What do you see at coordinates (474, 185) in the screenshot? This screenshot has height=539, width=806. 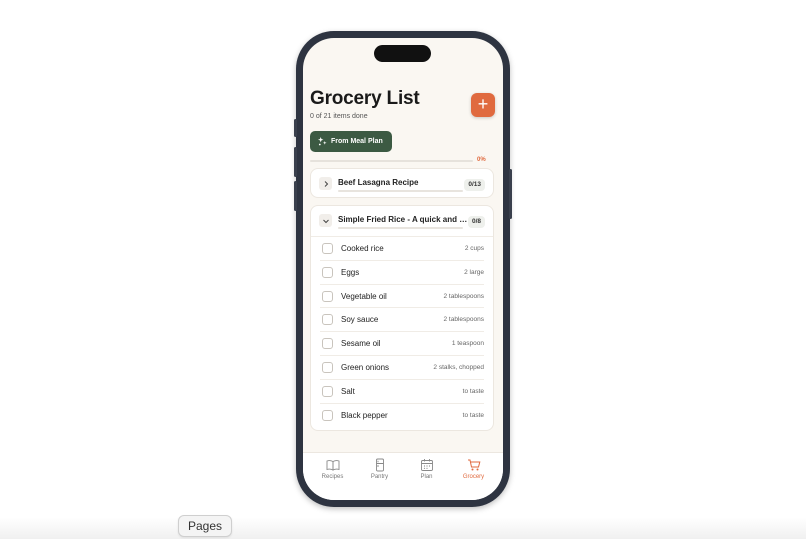 I see `recipe-count-badge: 0/13` at bounding box center [474, 185].